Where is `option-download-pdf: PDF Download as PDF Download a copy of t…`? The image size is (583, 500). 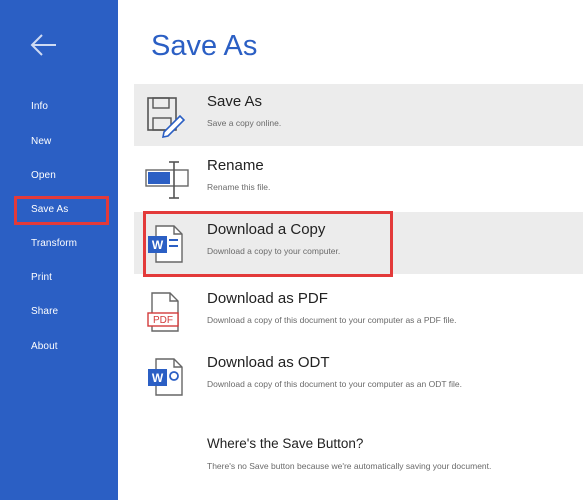 option-download-pdf: PDF Download as PDF Download a copy of t… is located at coordinates (358, 312).